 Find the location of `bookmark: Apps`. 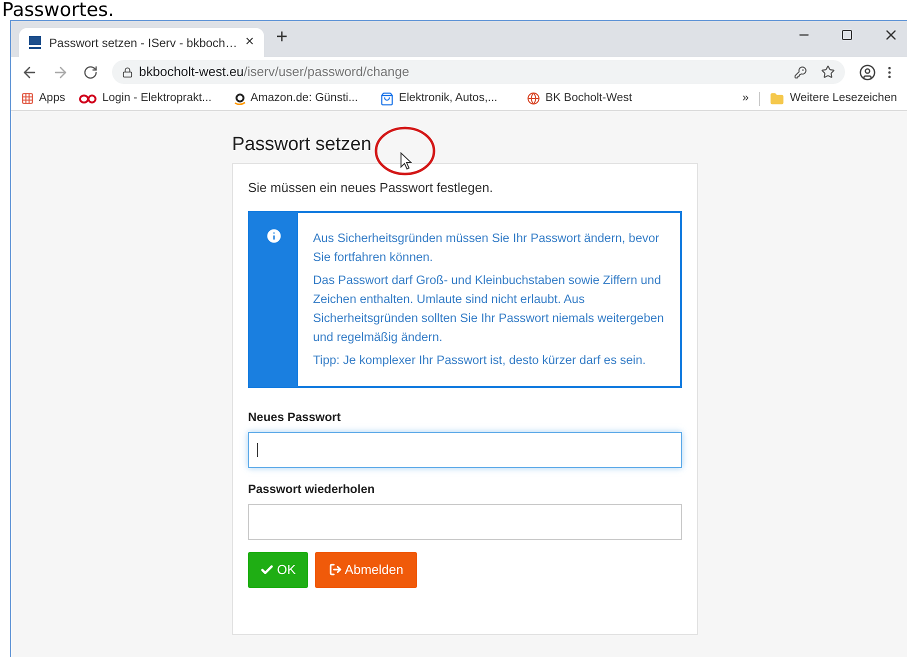

bookmark: Apps is located at coordinates (43, 99).